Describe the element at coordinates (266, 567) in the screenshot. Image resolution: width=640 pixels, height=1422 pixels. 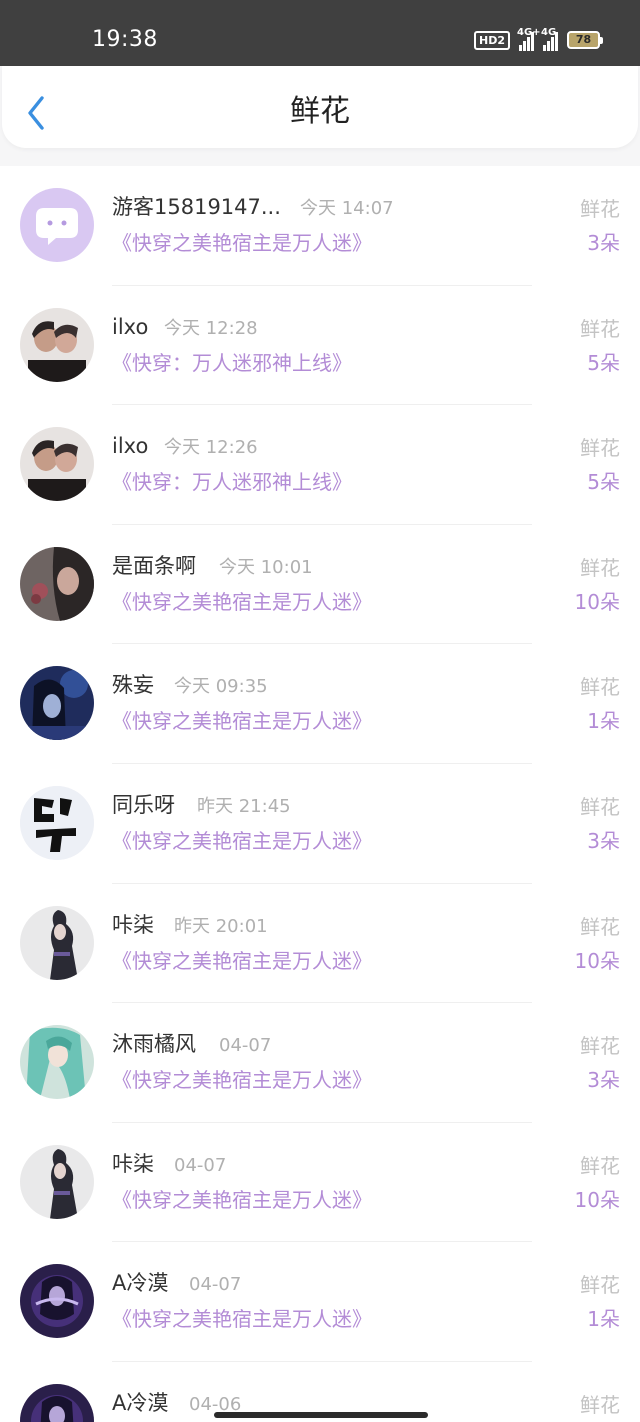
I see `timestamp: 今天 10:01` at that location.